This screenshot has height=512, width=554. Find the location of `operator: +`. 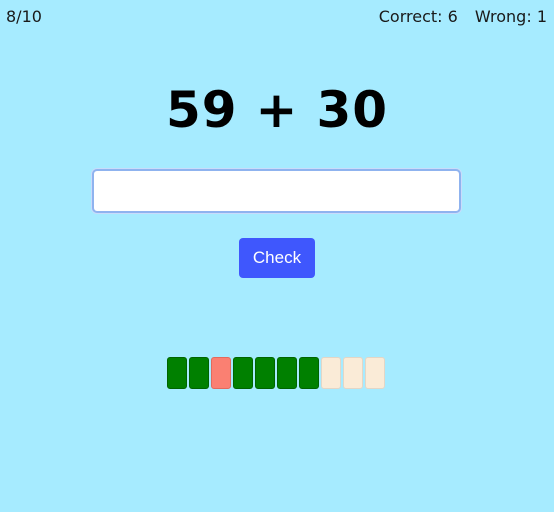

operator: + is located at coordinates (277, 110).